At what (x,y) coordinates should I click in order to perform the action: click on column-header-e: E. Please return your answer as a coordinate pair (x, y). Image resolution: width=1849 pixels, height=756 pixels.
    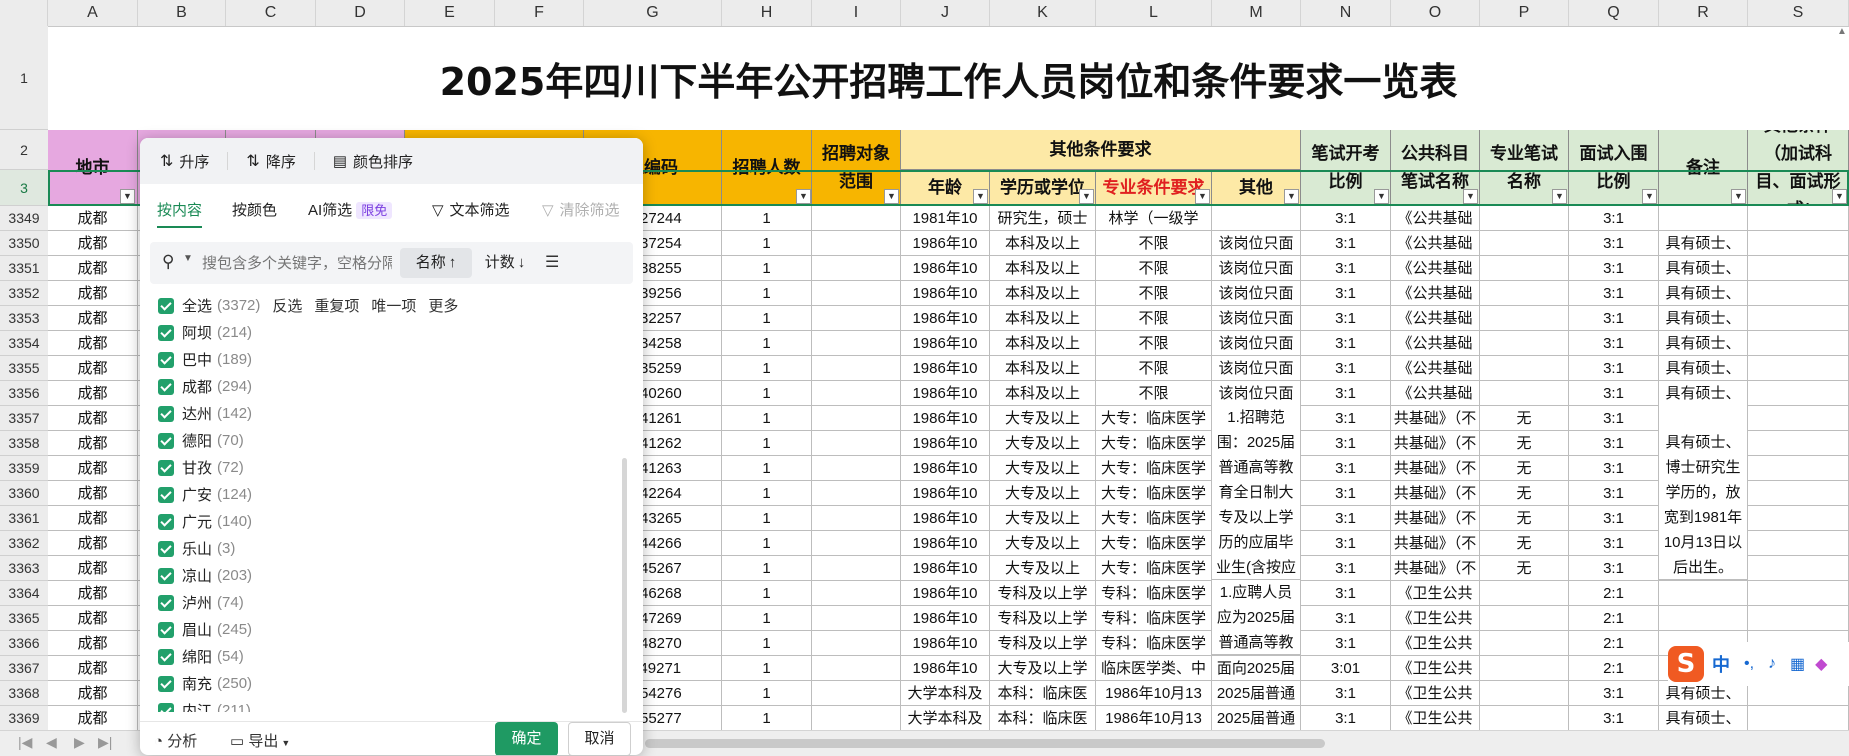
    Looking at the image, I should click on (450, 13).